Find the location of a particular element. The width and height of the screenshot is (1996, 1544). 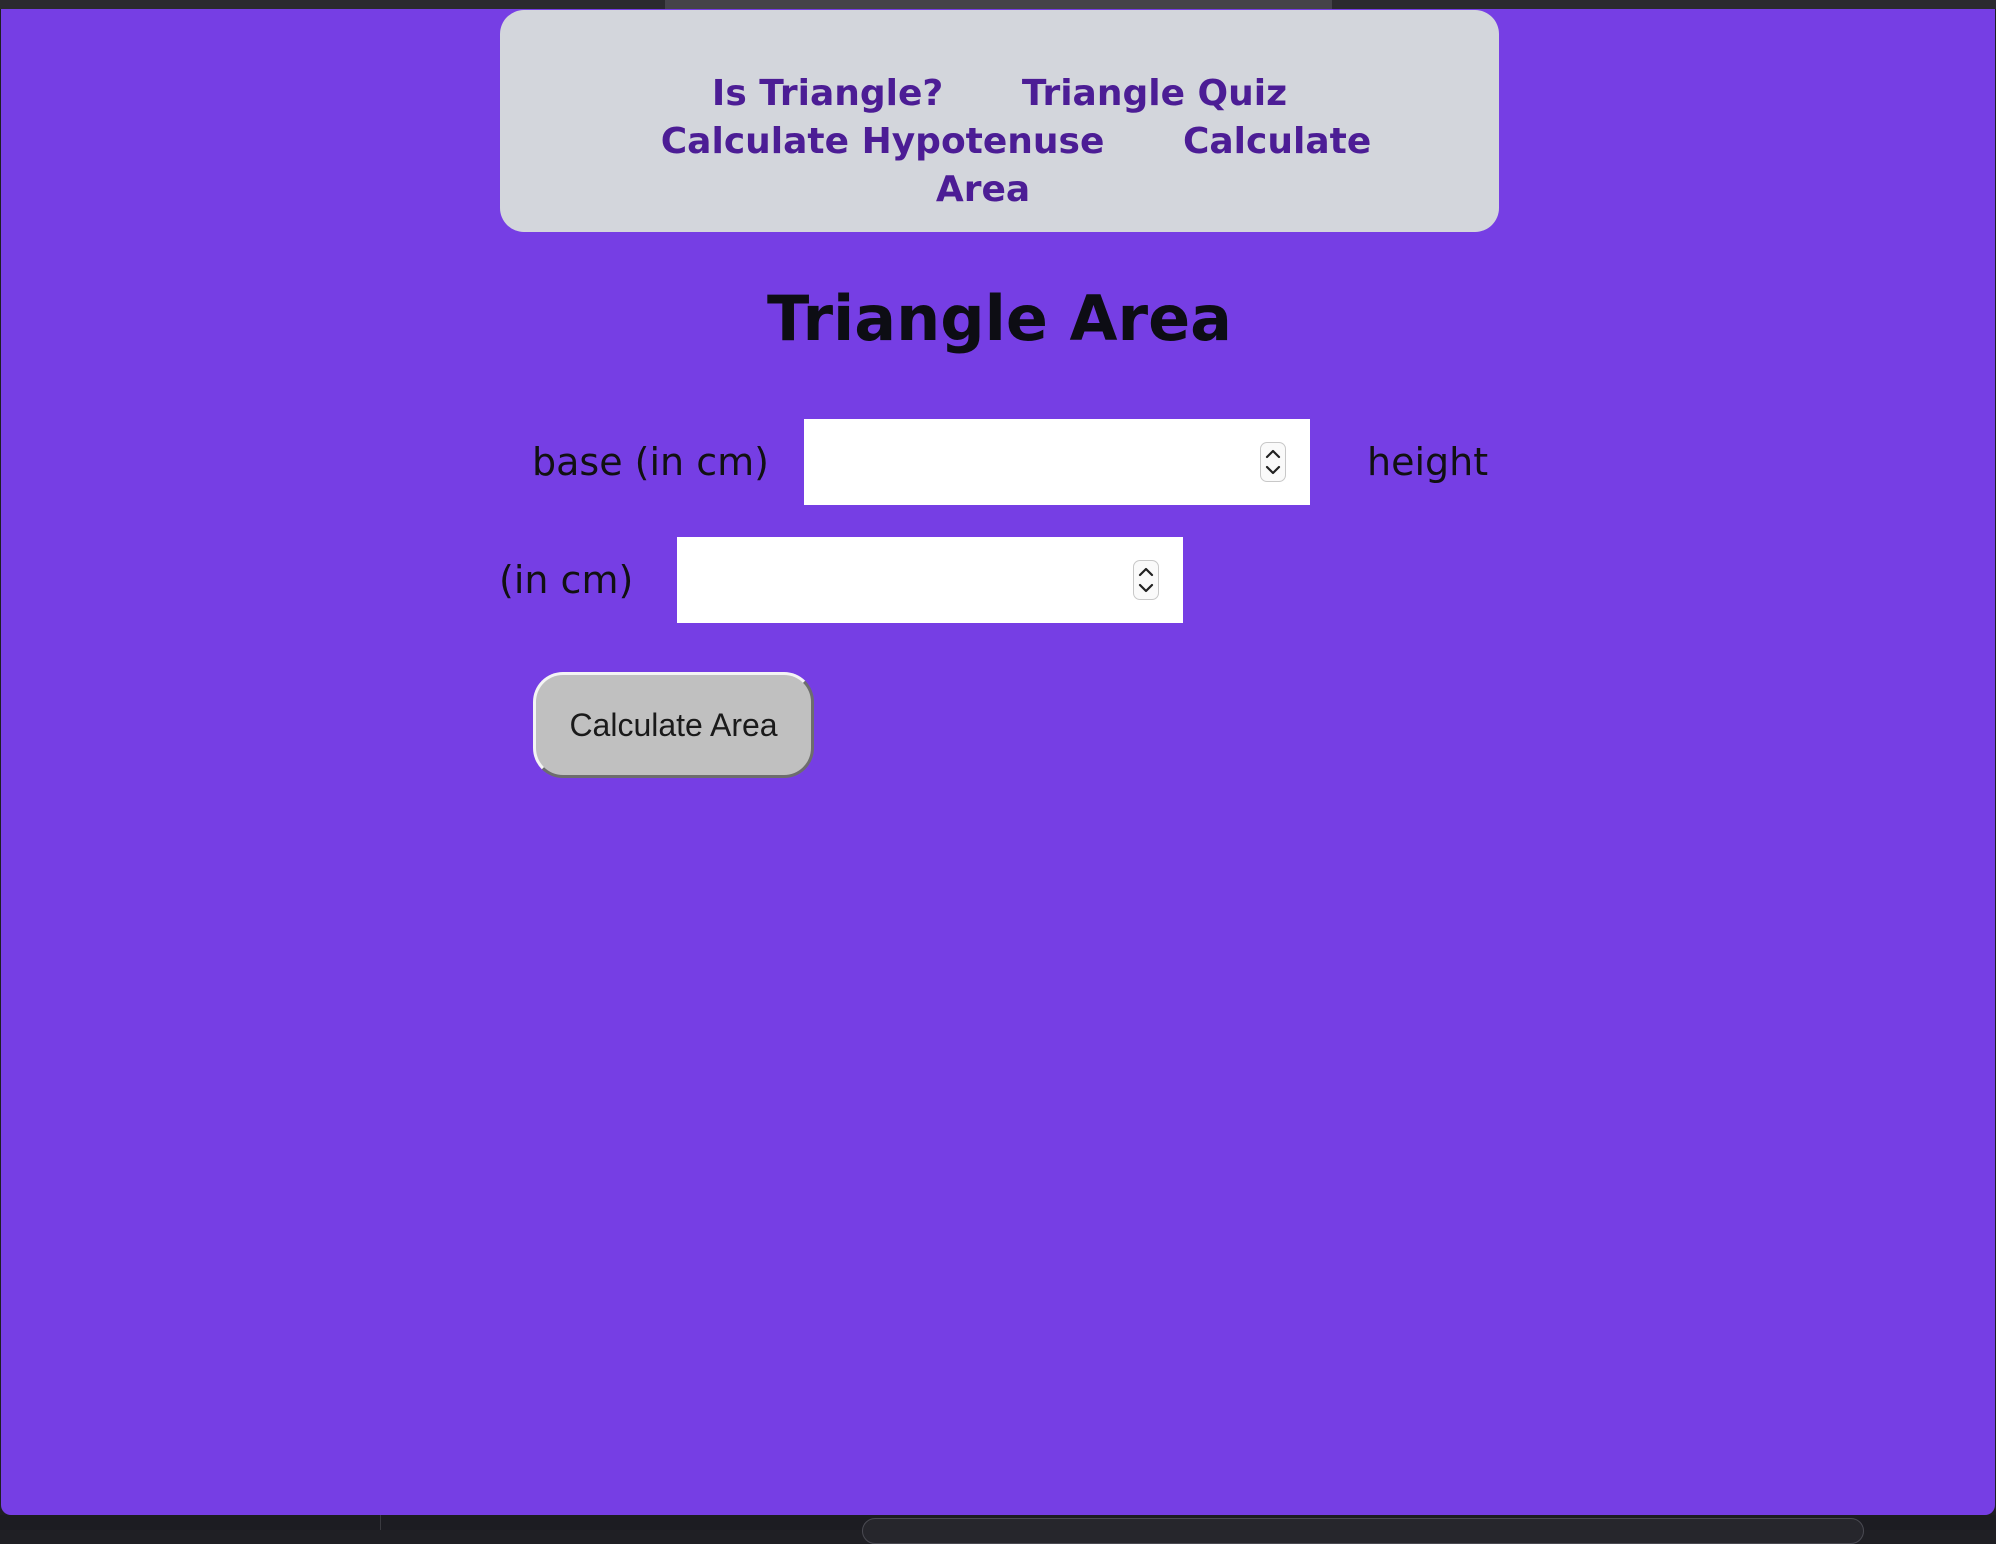

browser-top-bar is located at coordinates (998, 4).